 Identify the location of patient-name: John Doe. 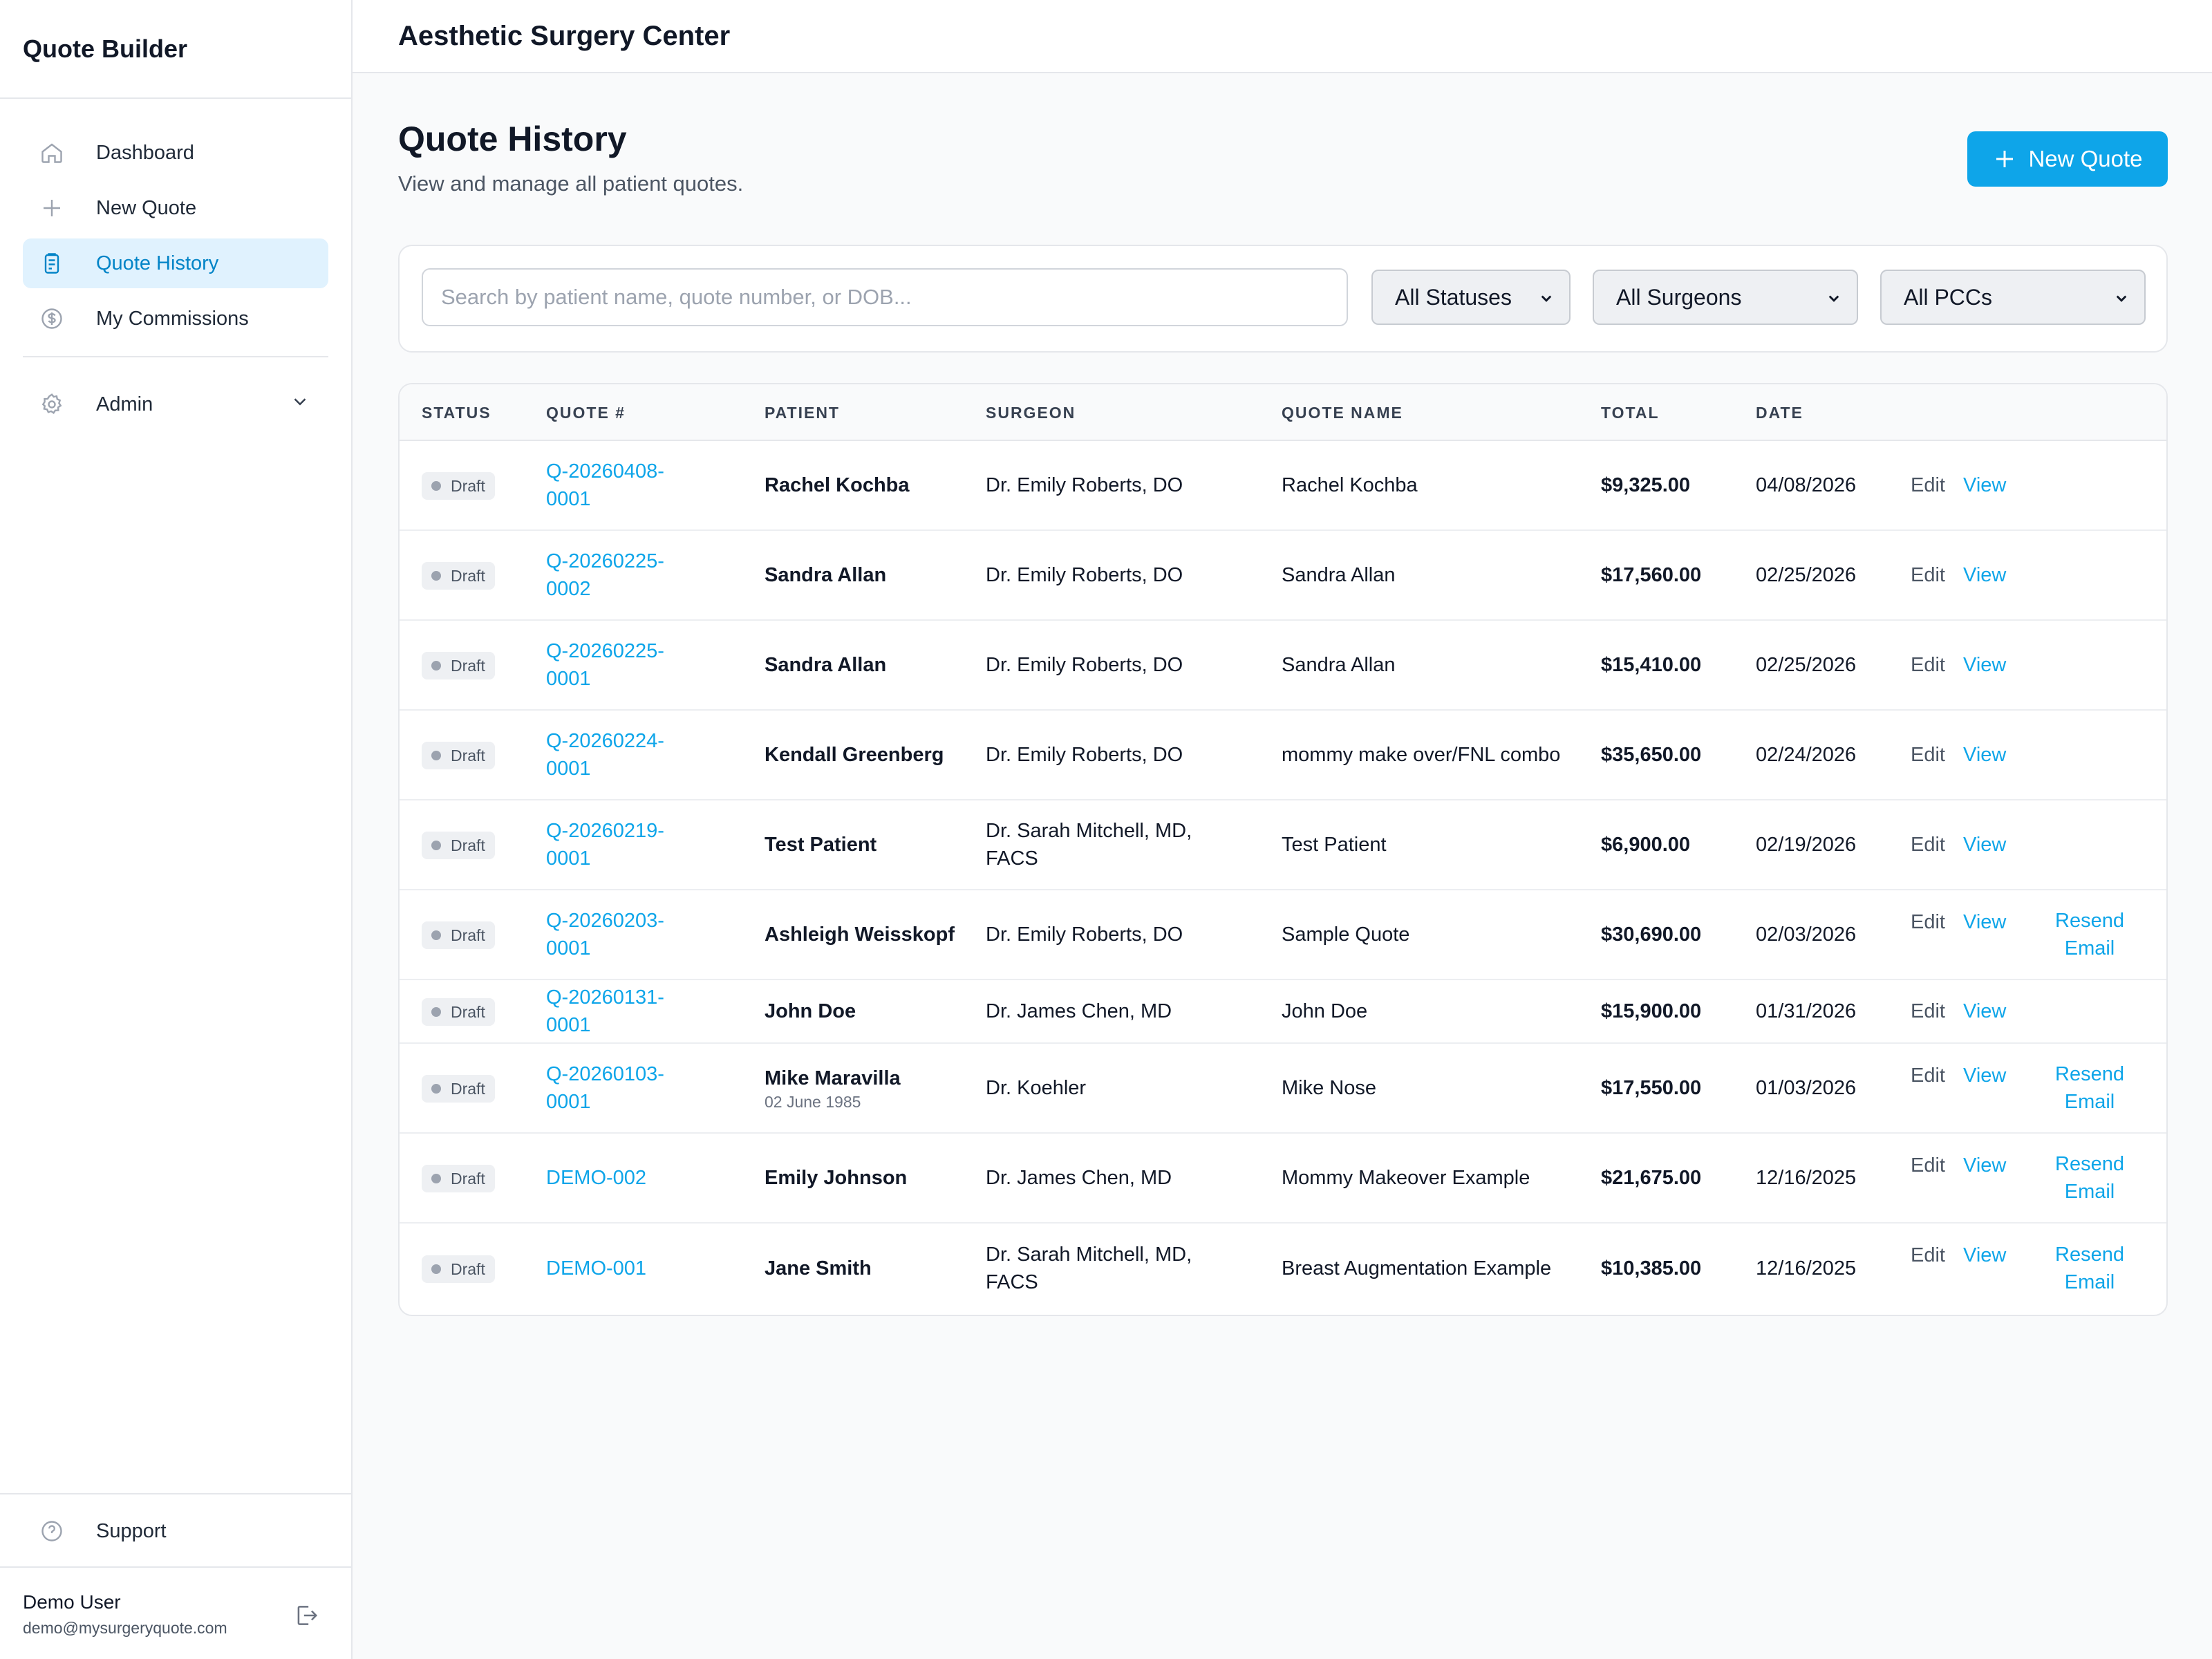
(810, 1011).